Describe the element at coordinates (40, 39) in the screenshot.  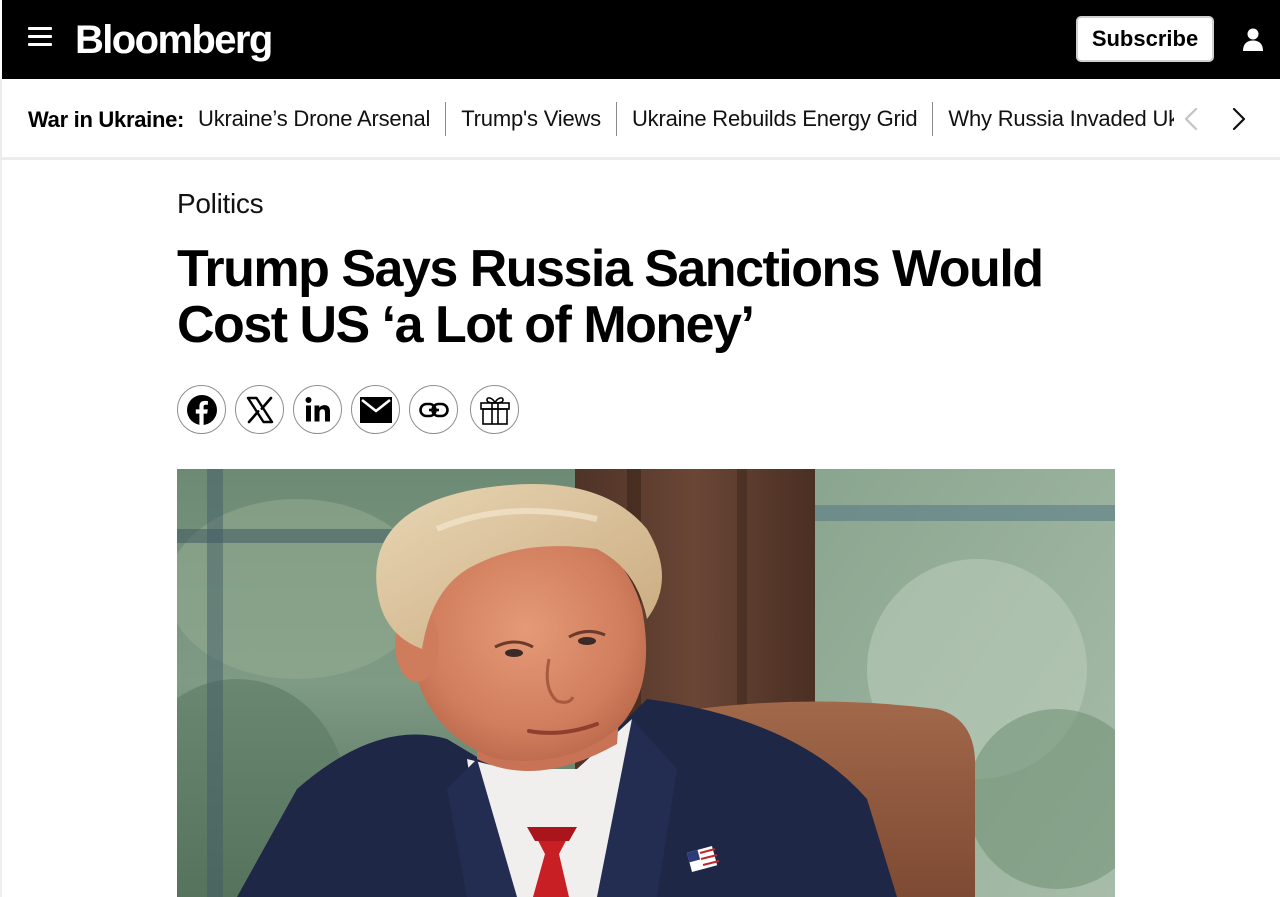
I see `menu-icon` at that location.